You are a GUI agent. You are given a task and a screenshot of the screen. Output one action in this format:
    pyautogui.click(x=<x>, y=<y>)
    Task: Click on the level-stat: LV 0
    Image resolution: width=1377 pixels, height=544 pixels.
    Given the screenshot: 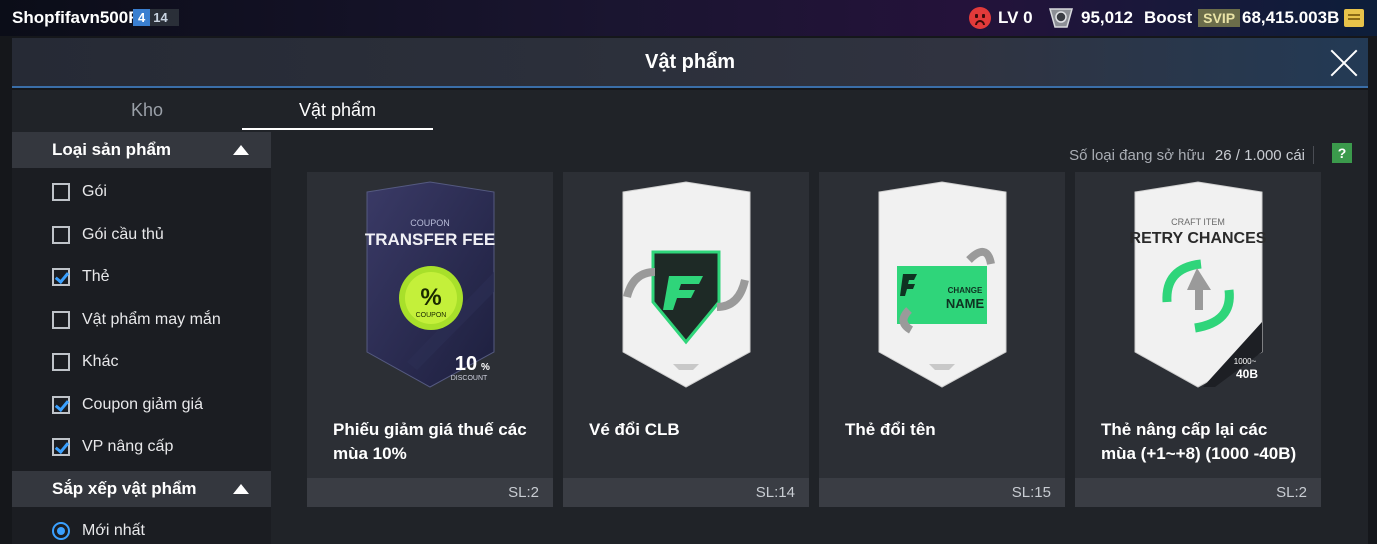 What is the action you would take?
    pyautogui.click(x=1001, y=18)
    